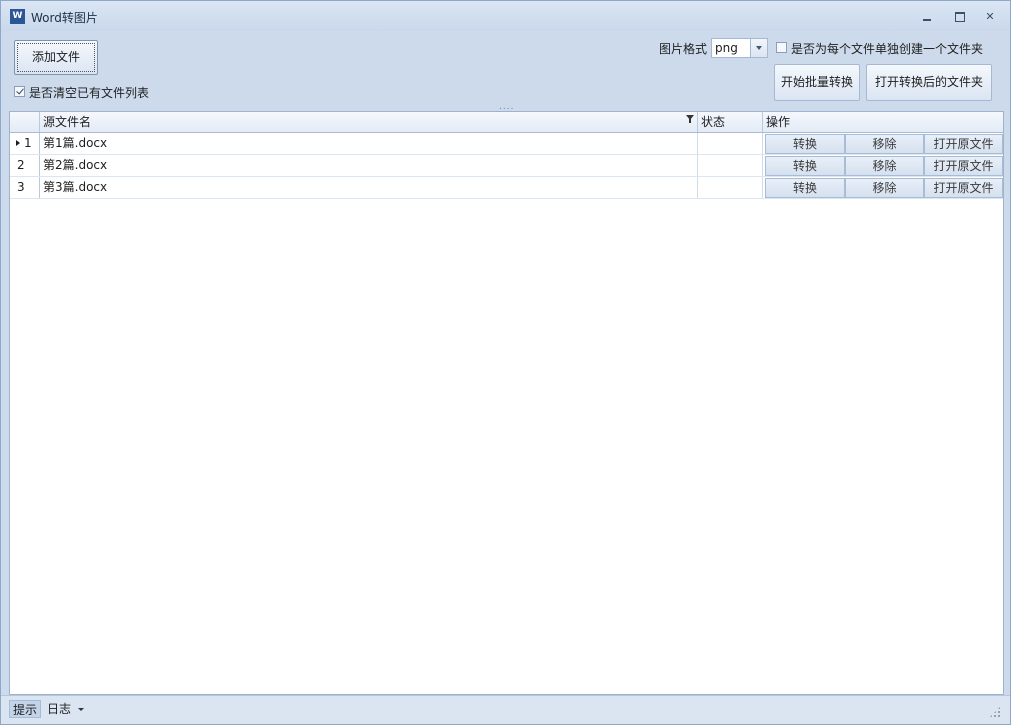  Describe the element at coordinates (21, 187) in the screenshot. I see `row-number: 3` at that location.